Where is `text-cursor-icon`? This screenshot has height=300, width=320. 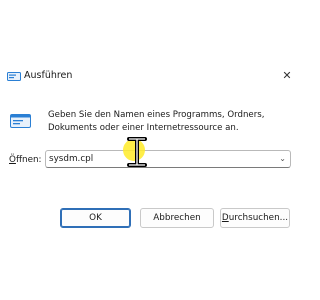
text-cursor-icon is located at coordinates (137, 152).